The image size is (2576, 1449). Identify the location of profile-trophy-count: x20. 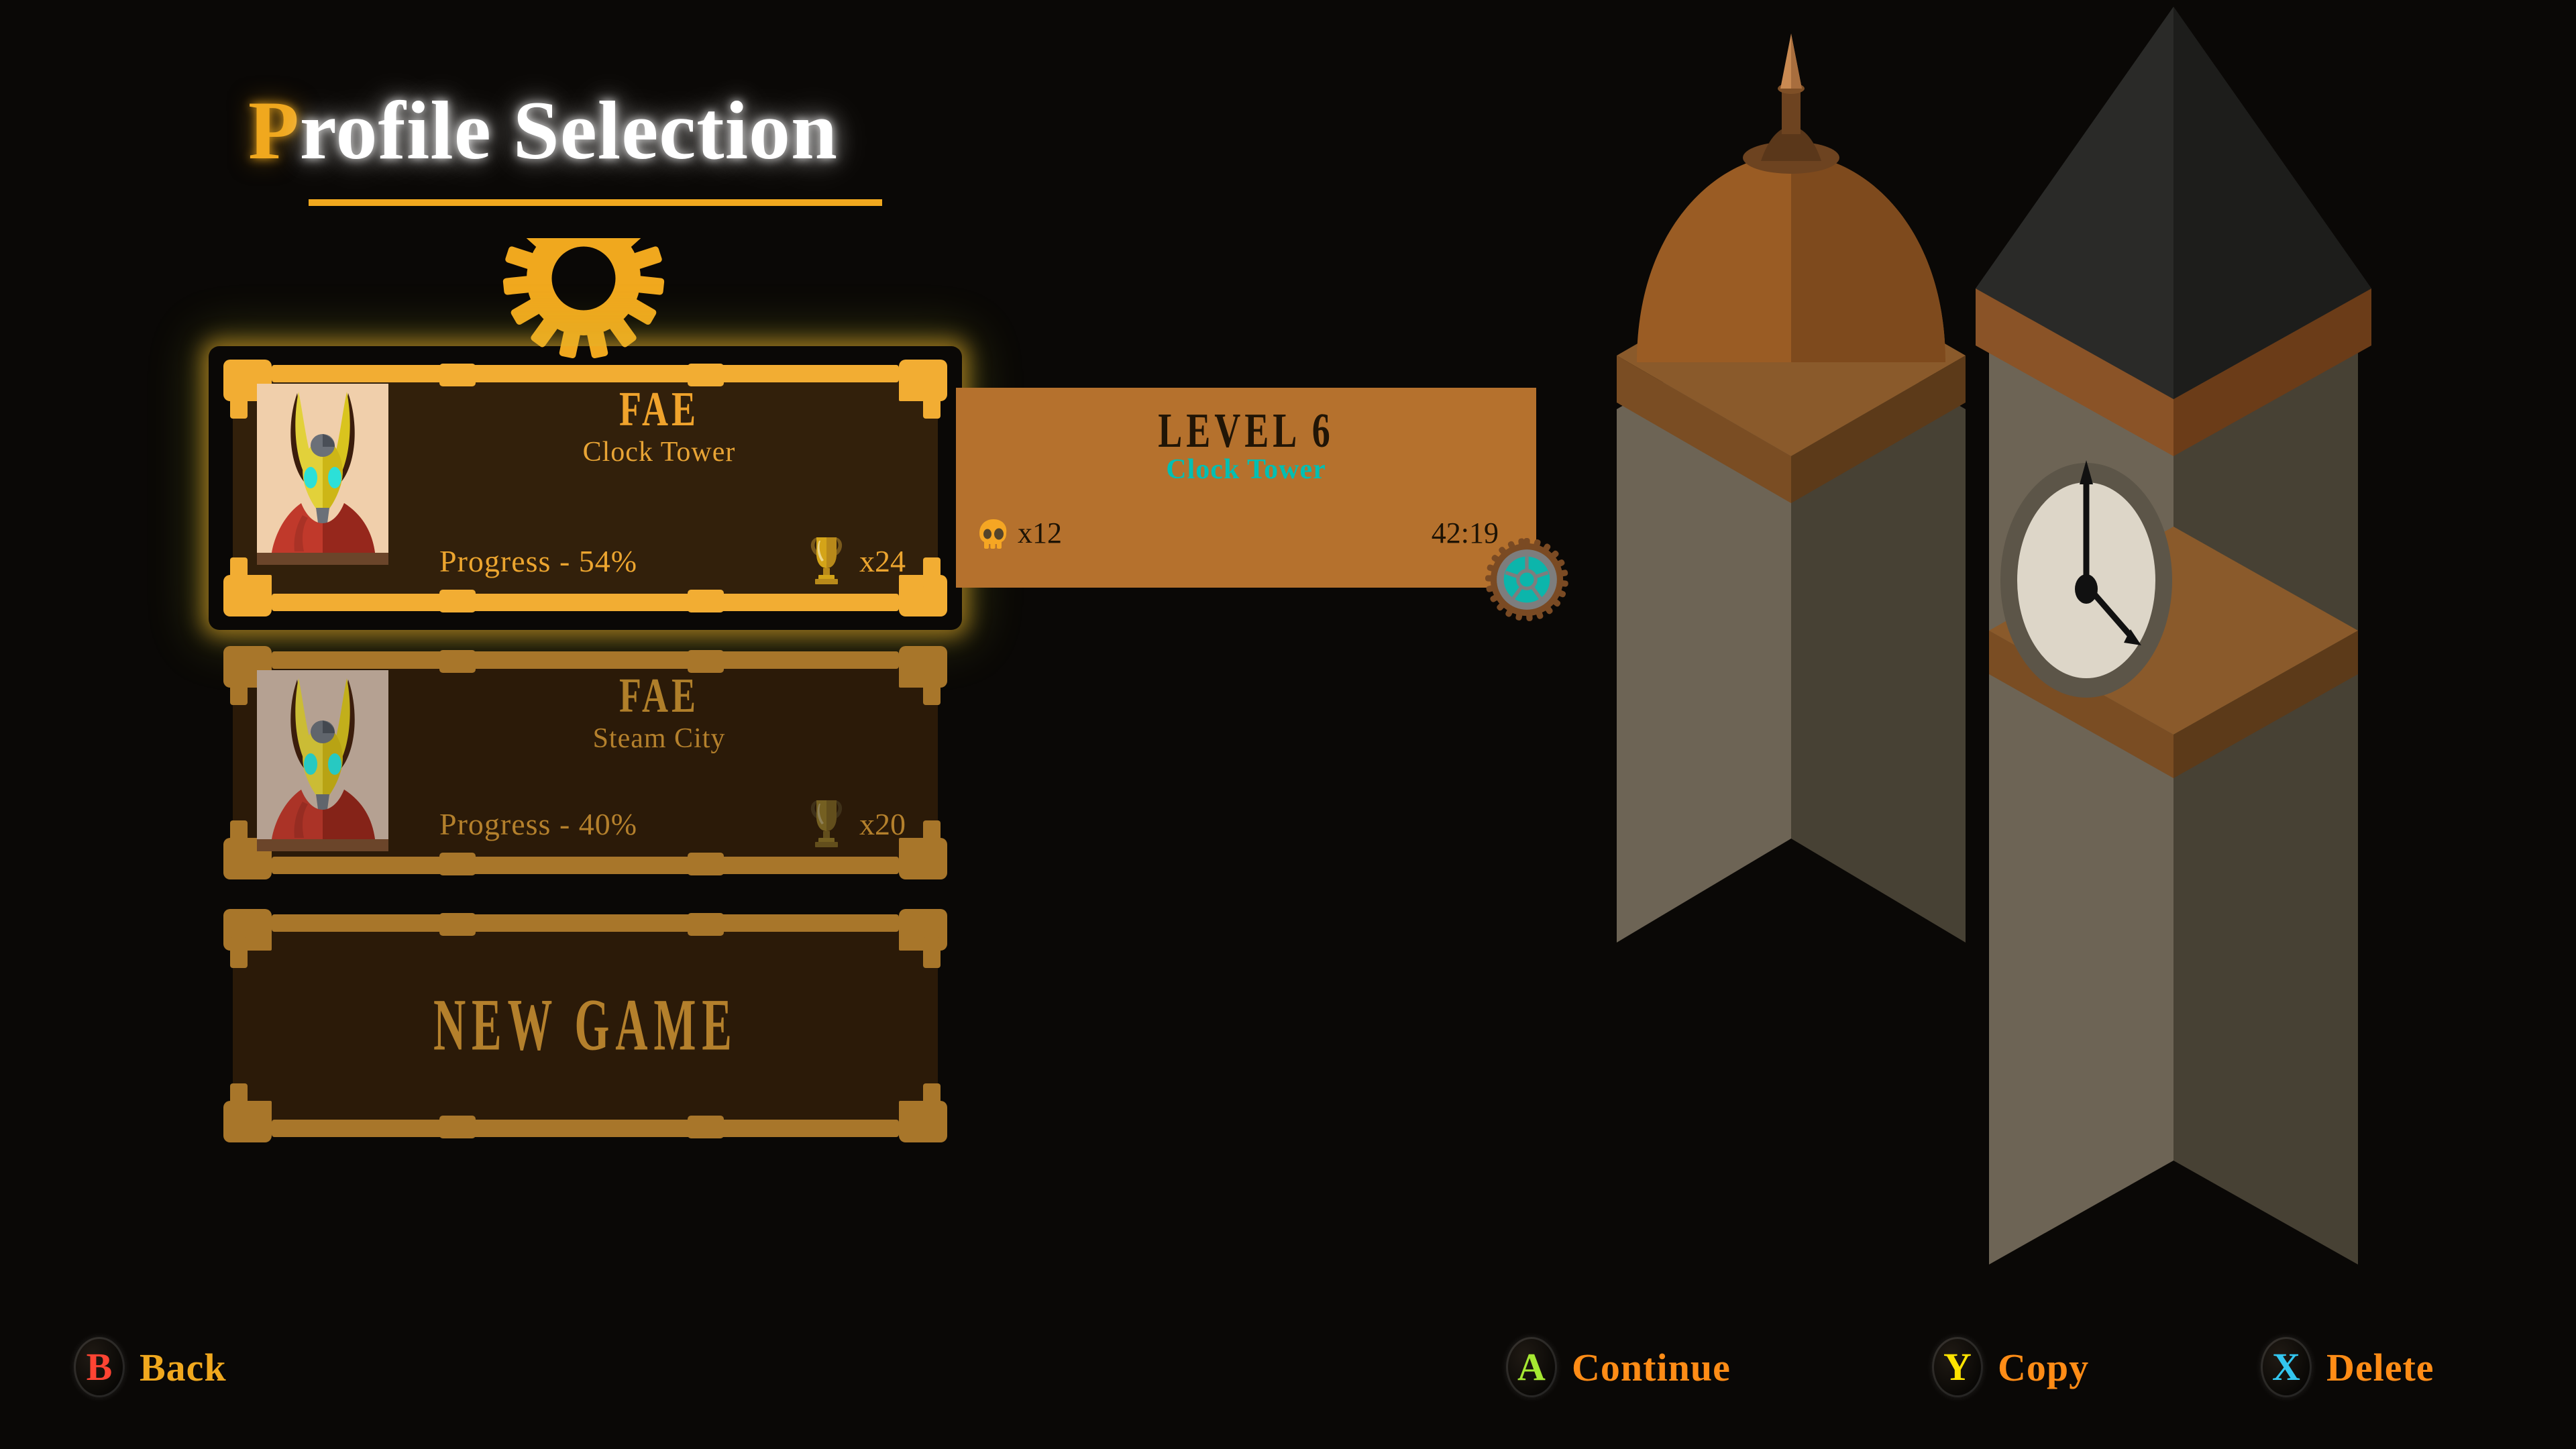
(882, 824).